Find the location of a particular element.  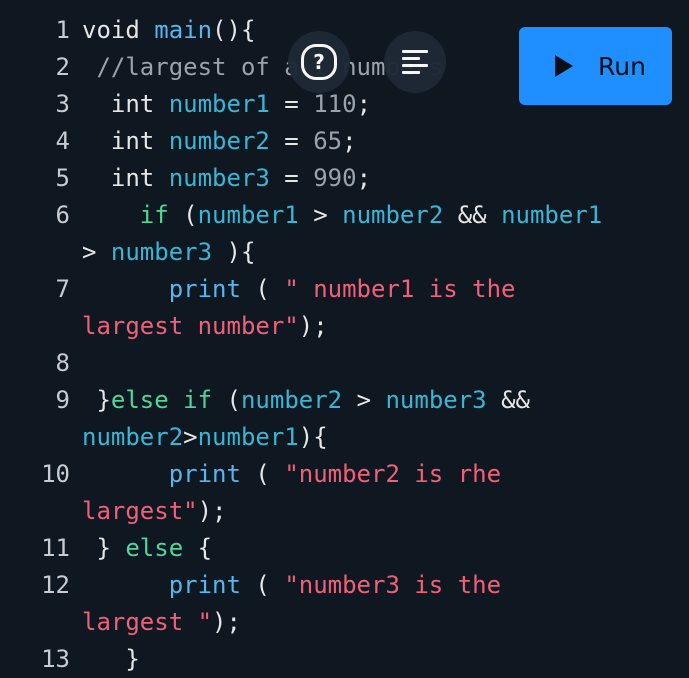

code-text: int number3 = 990; is located at coordinates (226, 178).